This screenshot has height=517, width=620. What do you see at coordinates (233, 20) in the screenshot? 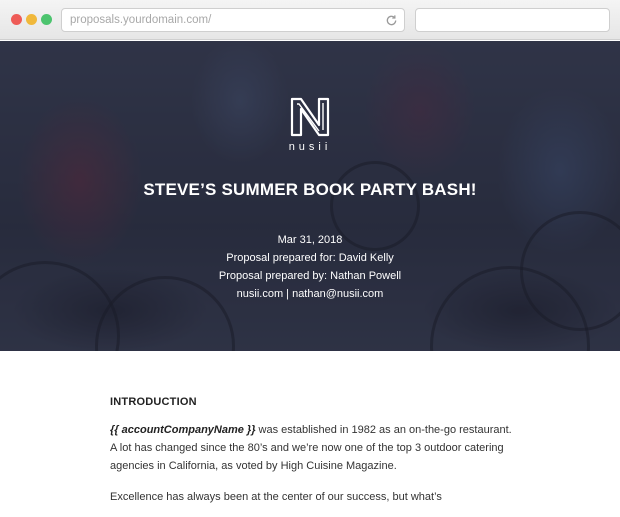
I see `address-bar: proposals.yourdomain.com/` at bounding box center [233, 20].